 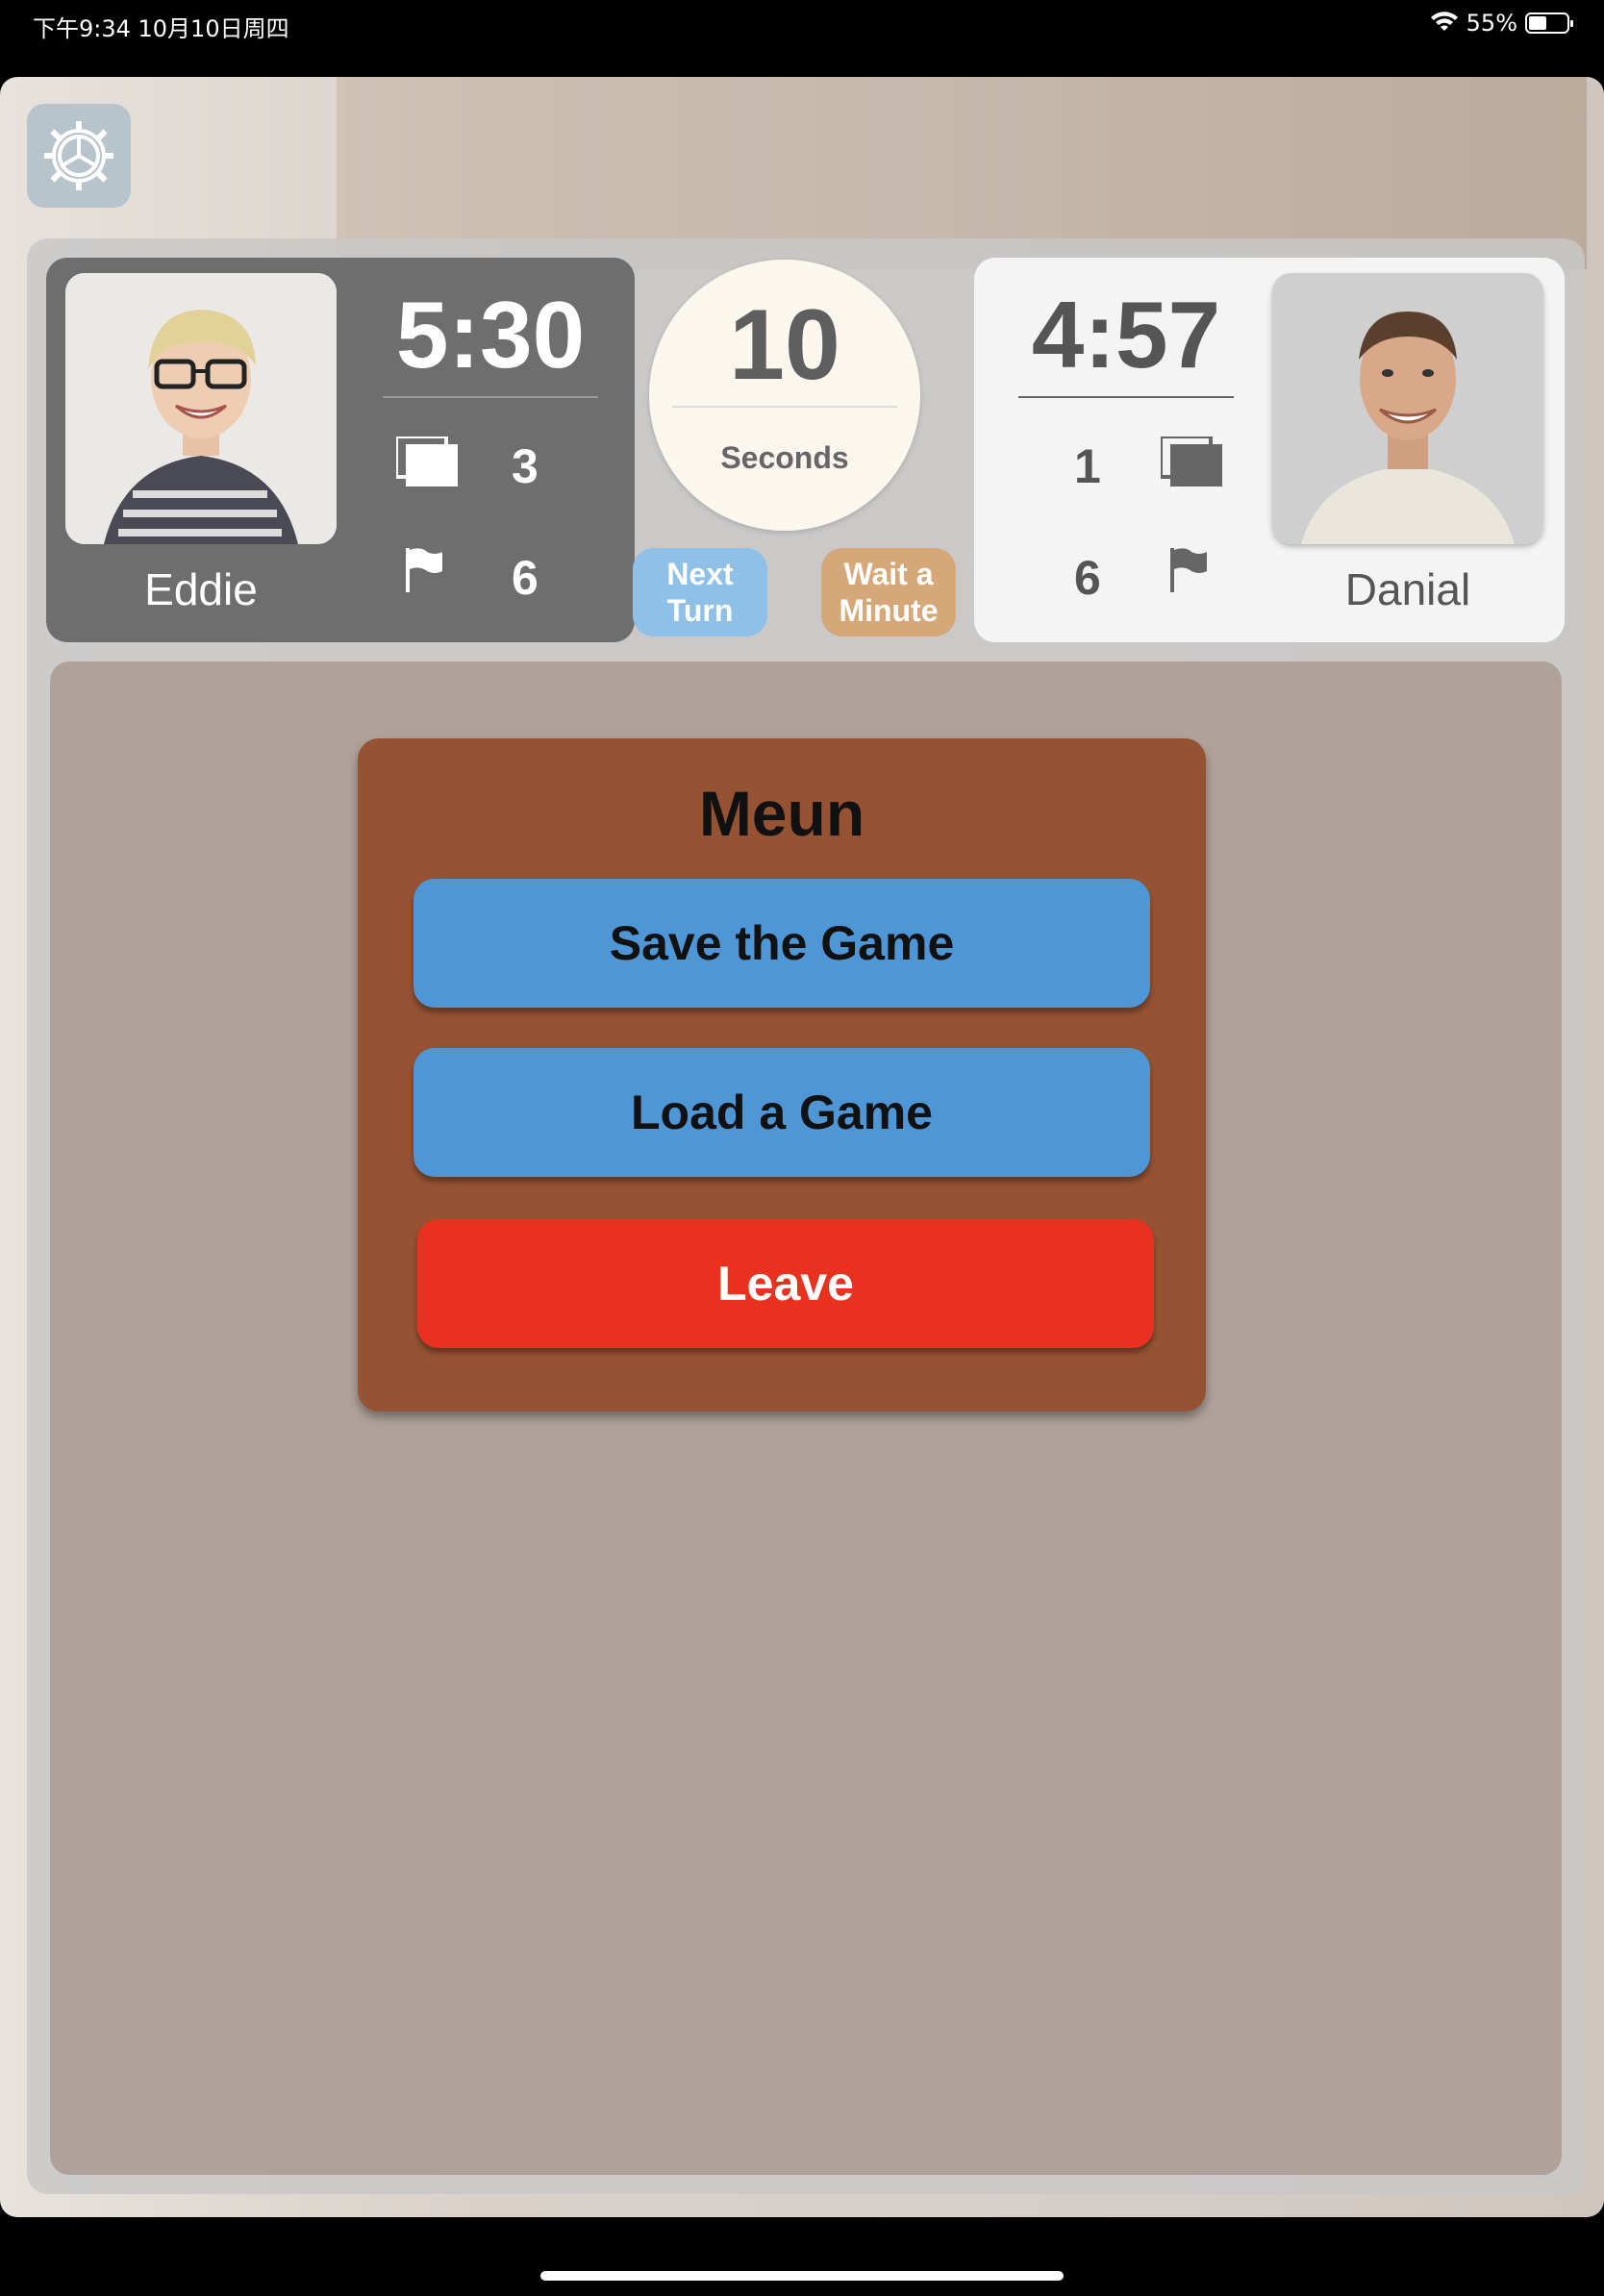 I want to click on flags-count-eddie: 6, so click(x=525, y=578).